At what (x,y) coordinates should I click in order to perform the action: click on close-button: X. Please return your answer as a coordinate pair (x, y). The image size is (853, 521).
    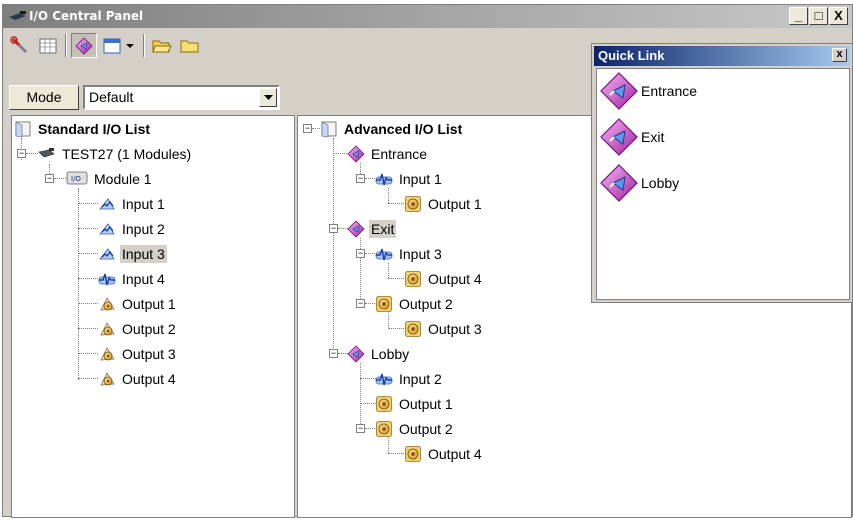
    Looking at the image, I should click on (838, 16).